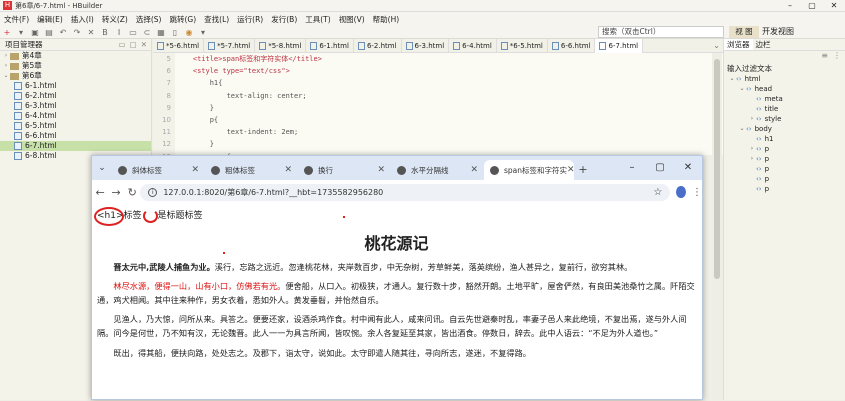 This screenshot has width=845, height=401. Describe the element at coordinates (441, 83) in the screenshot. I see `code-line: h1{` at that location.